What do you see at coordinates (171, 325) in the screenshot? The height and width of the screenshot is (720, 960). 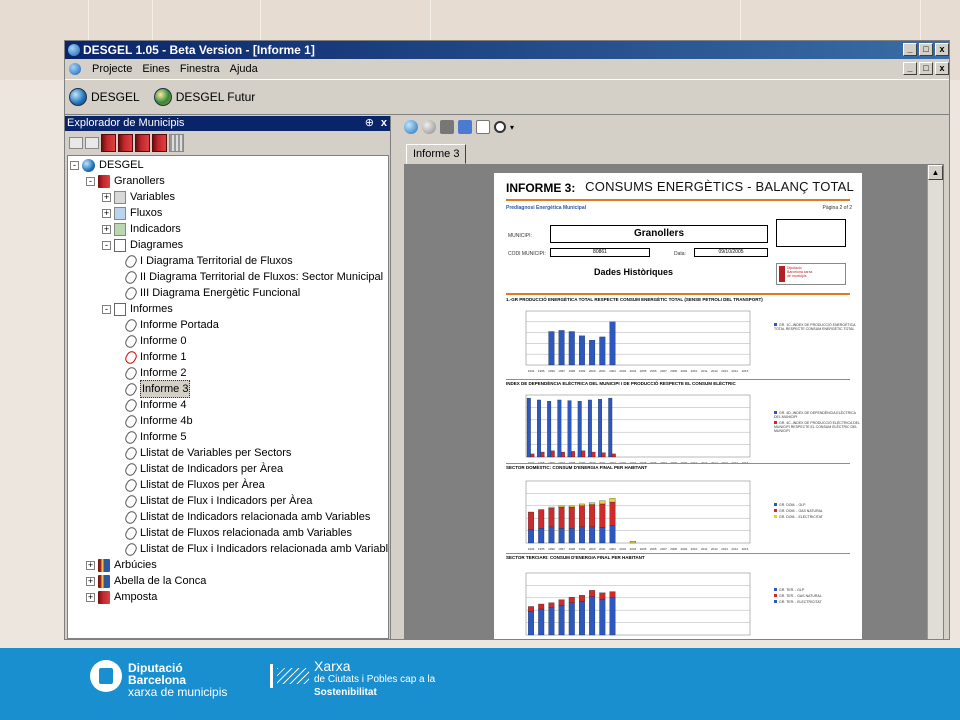 I see `tree-item: Informe Portada` at bounding box center [171, 325].